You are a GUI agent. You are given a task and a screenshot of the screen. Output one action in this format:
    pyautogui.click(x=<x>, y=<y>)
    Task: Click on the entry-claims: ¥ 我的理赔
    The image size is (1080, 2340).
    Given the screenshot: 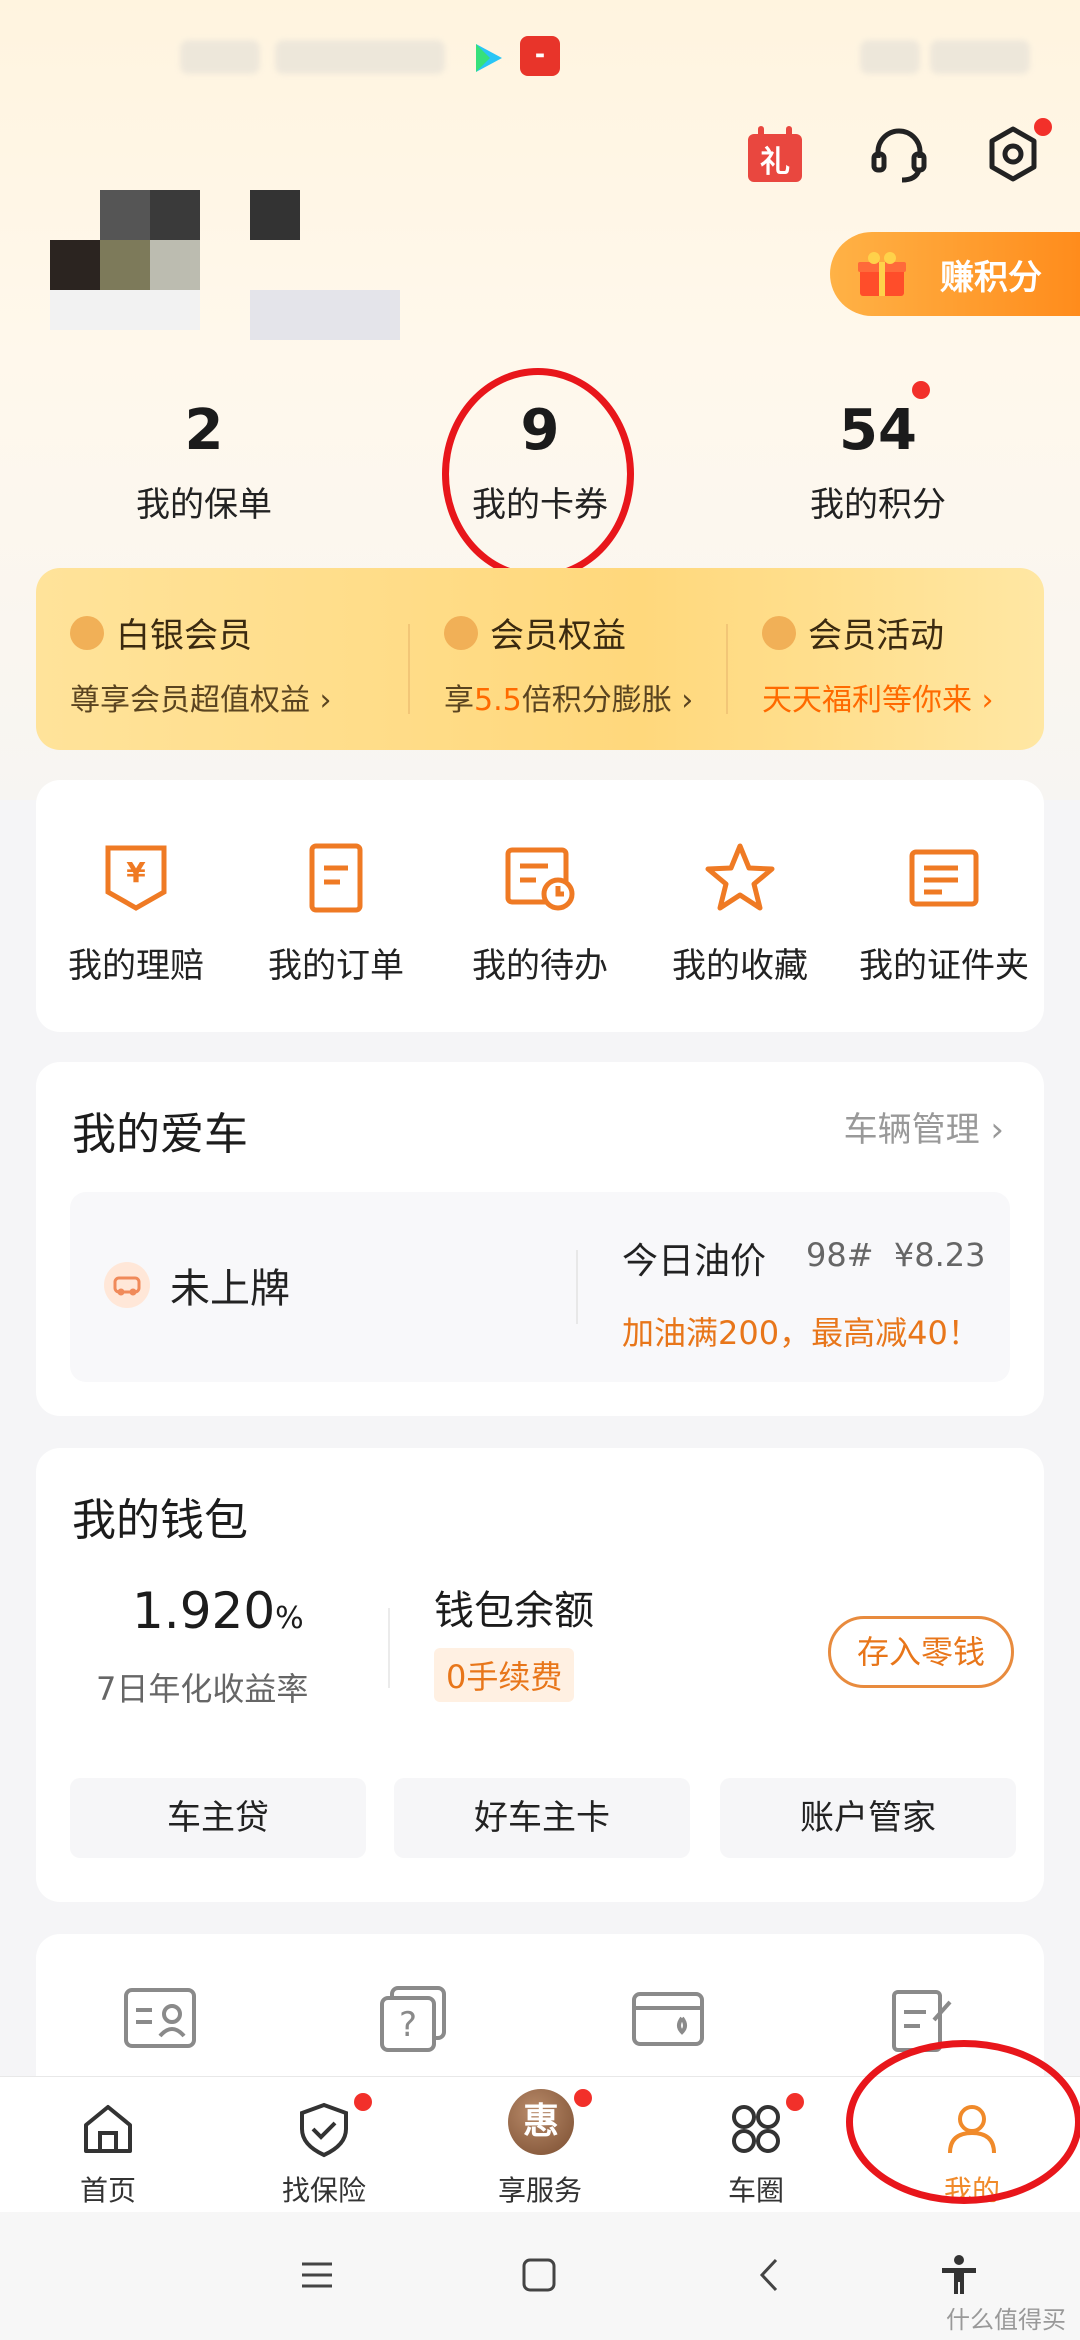 What is the action you would take?
    pyautogui.click(x=136, y=913)
    